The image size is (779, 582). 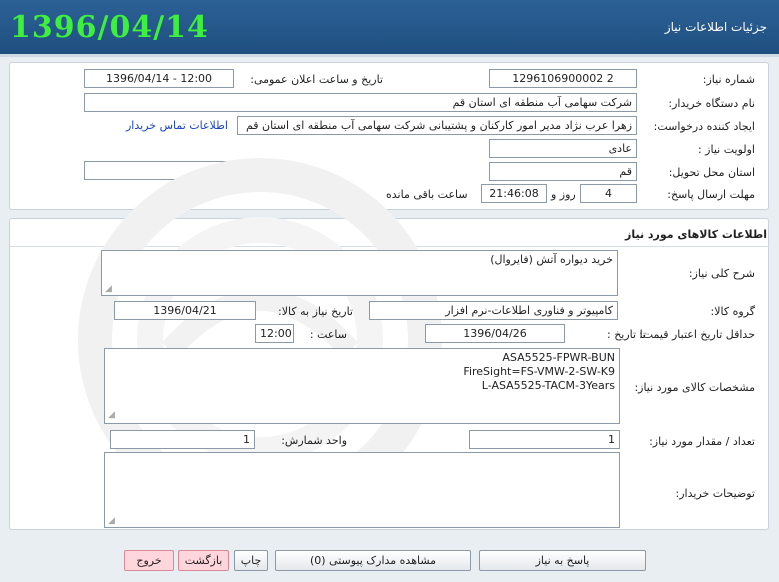 What do you see at coordinates (711, 194) in the screenshot?
I see `deadline-label: مهلت ارسال پاسخ:` at bounding box center [711, 194].